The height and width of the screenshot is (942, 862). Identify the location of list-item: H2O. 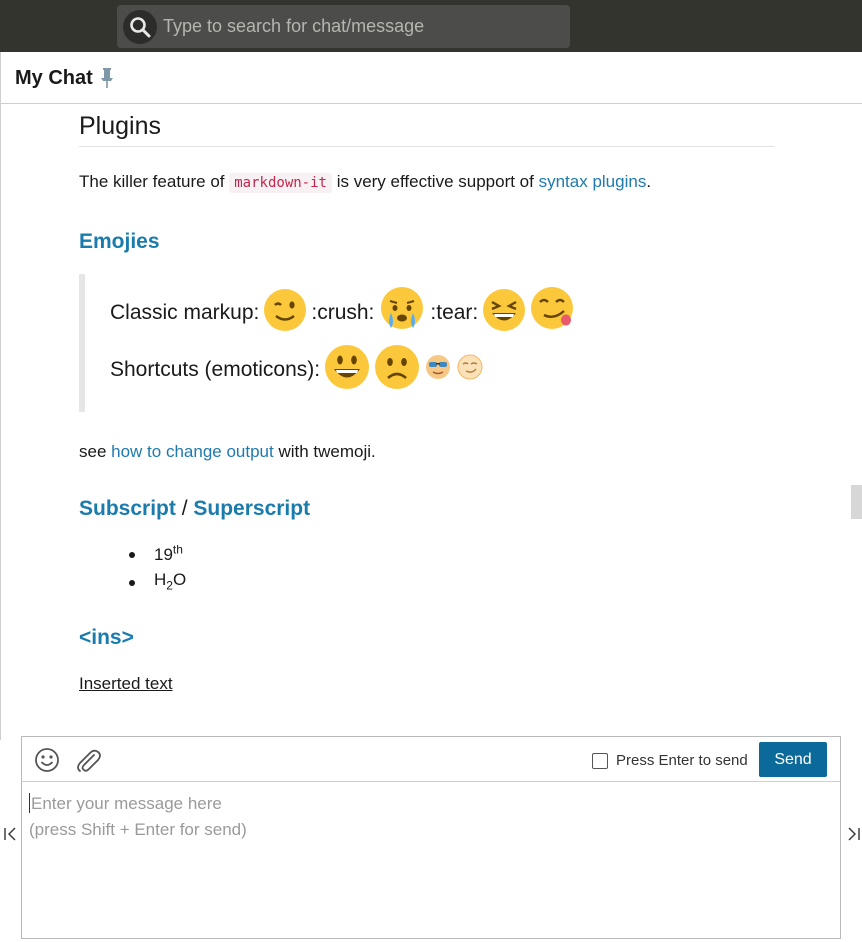
(157, 581).